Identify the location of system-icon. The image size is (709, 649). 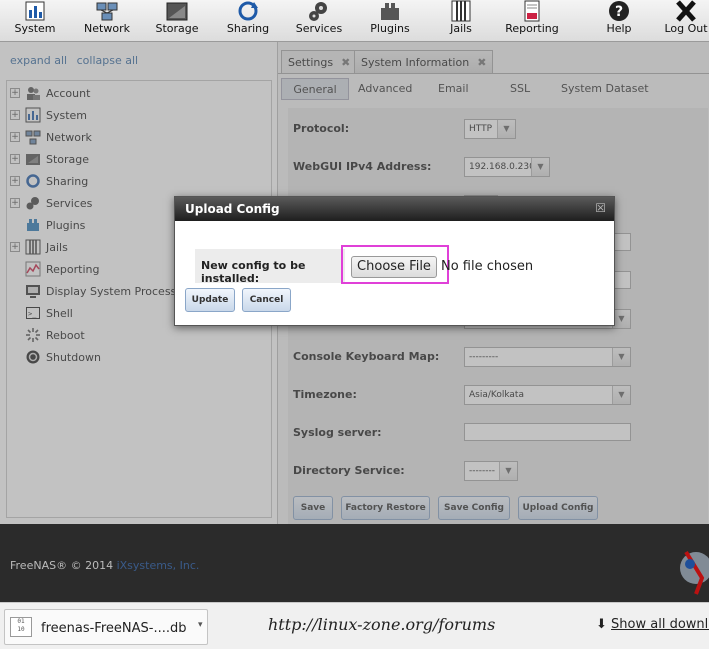
(35, 11).